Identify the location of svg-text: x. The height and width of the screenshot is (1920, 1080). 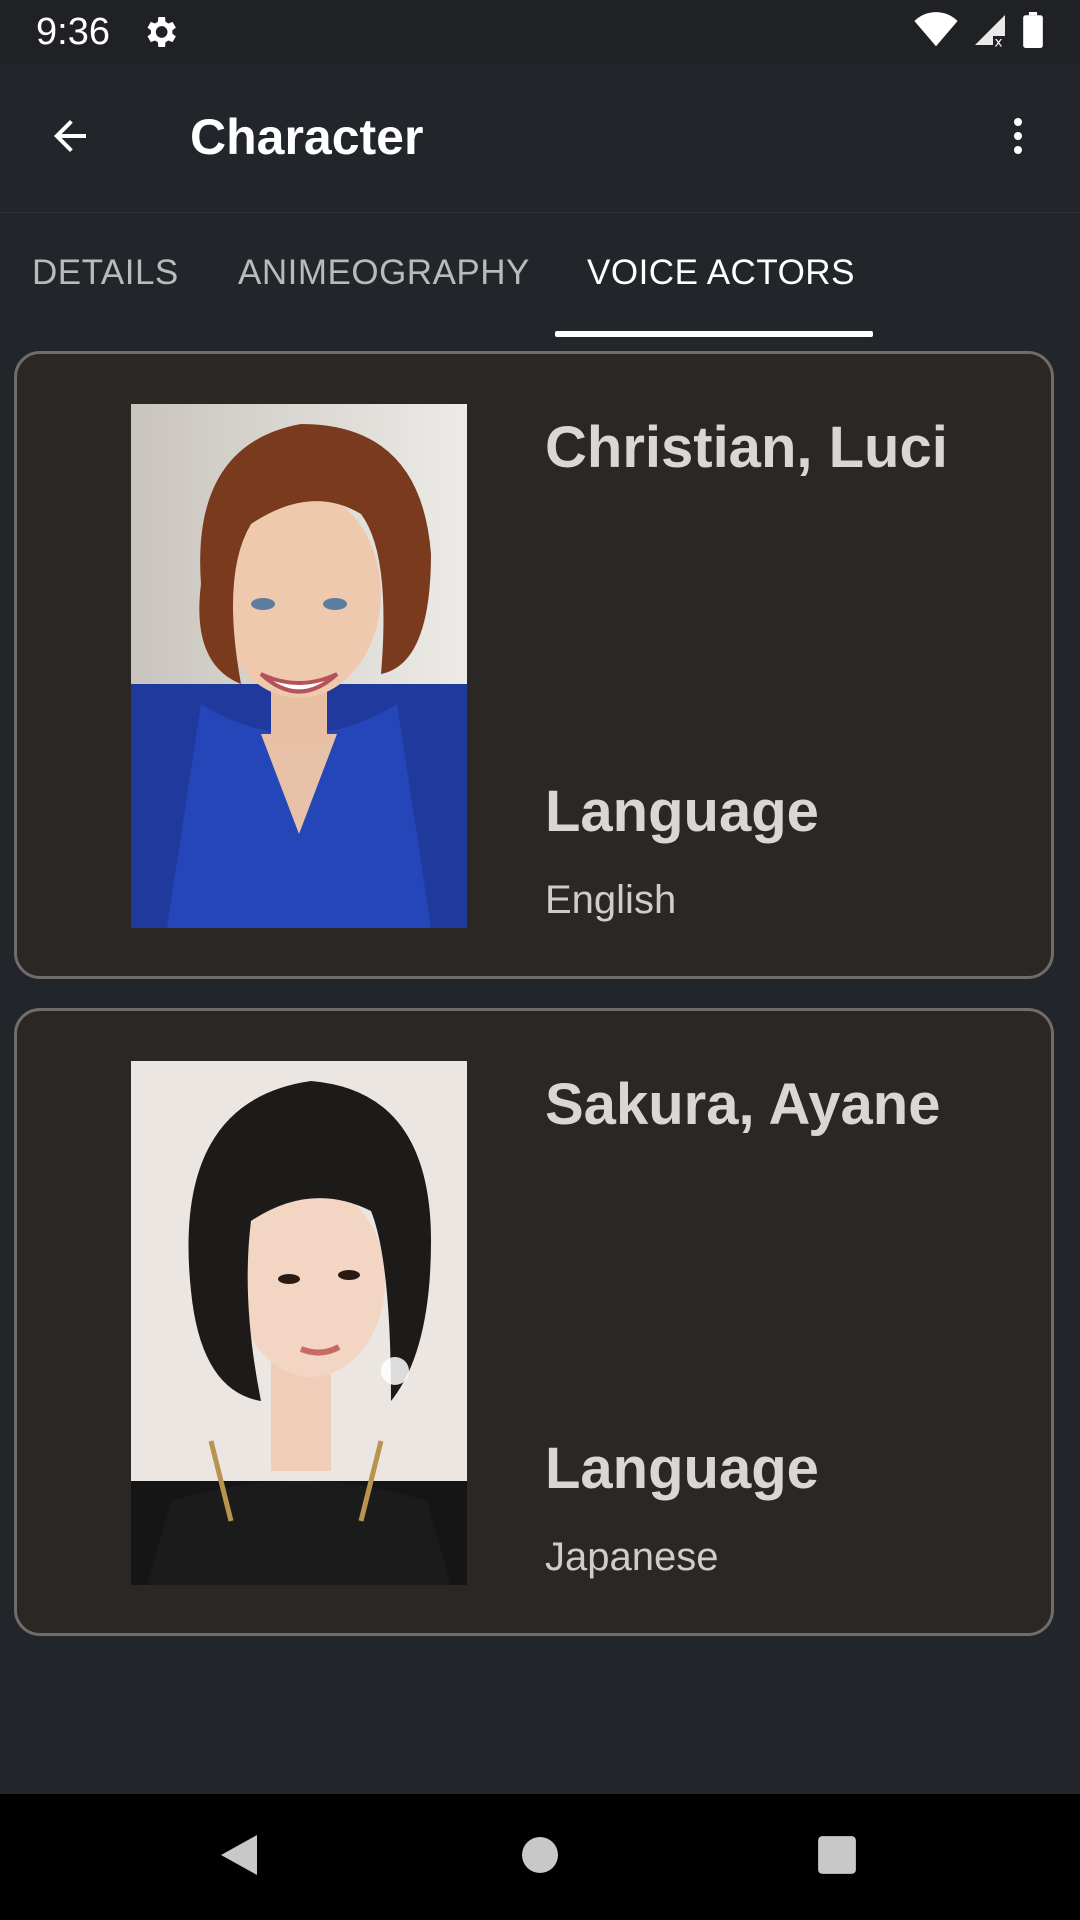
(999, 41).